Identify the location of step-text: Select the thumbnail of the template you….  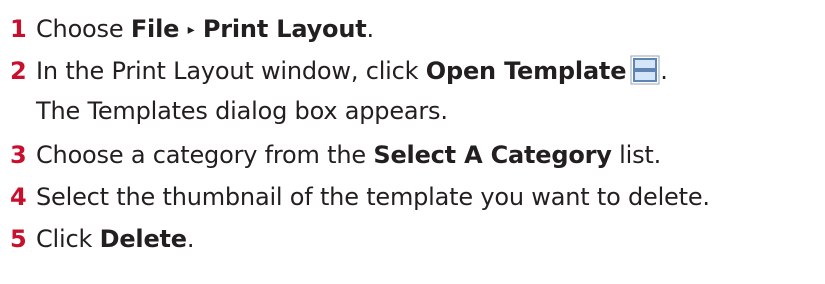
(373, 197).